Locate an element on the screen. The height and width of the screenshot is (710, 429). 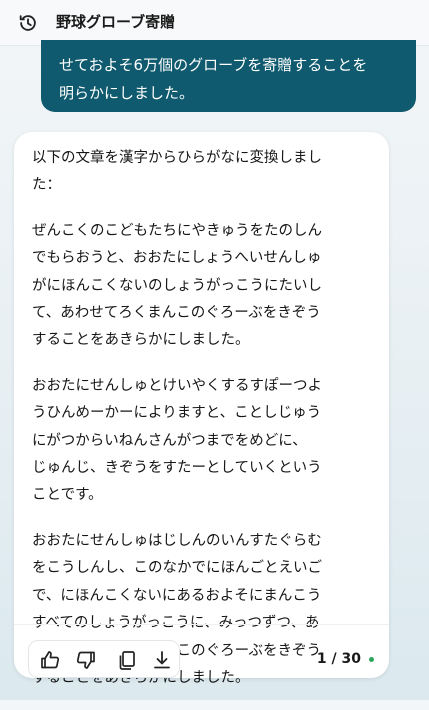
conversation-title: 野球グローブ寄贈 is located at coordinates (116, 22).